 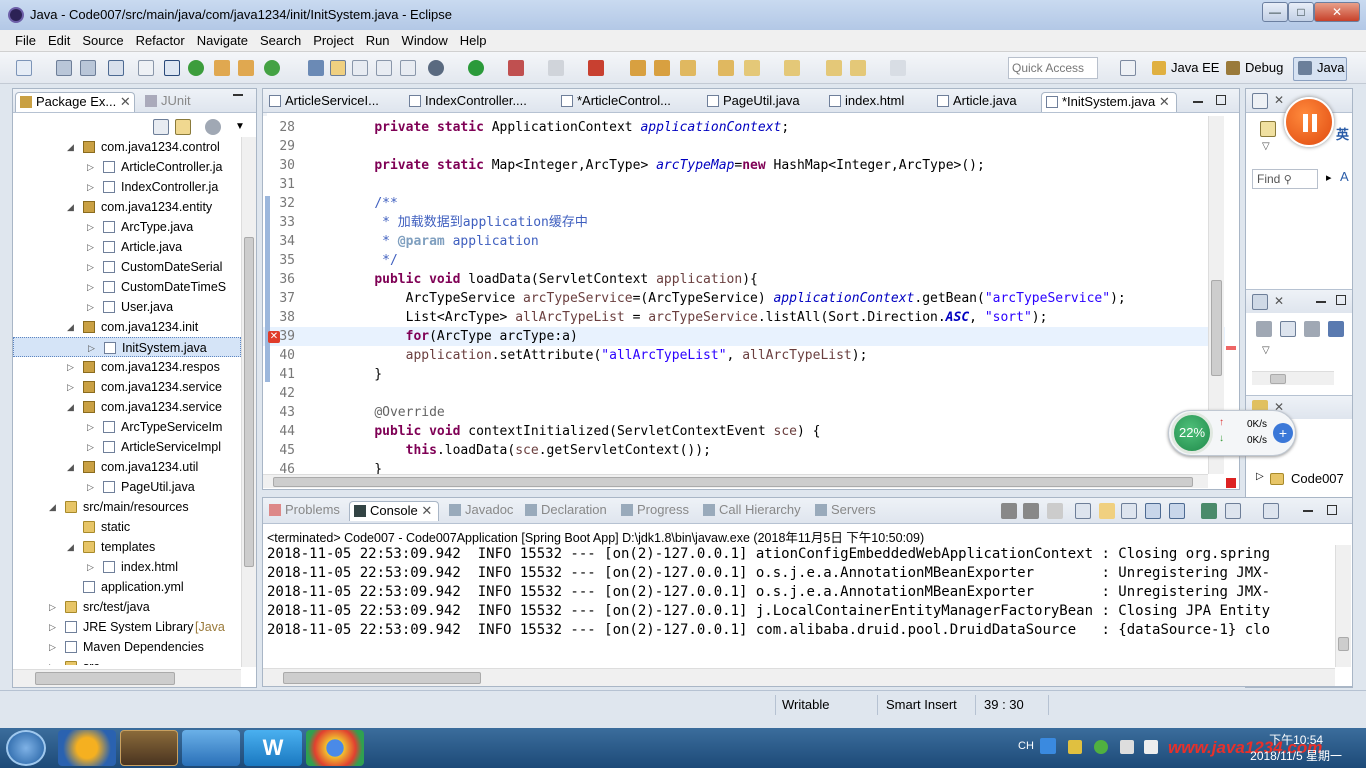 I want to click on block-select-icon, so click(x=172, y=68).